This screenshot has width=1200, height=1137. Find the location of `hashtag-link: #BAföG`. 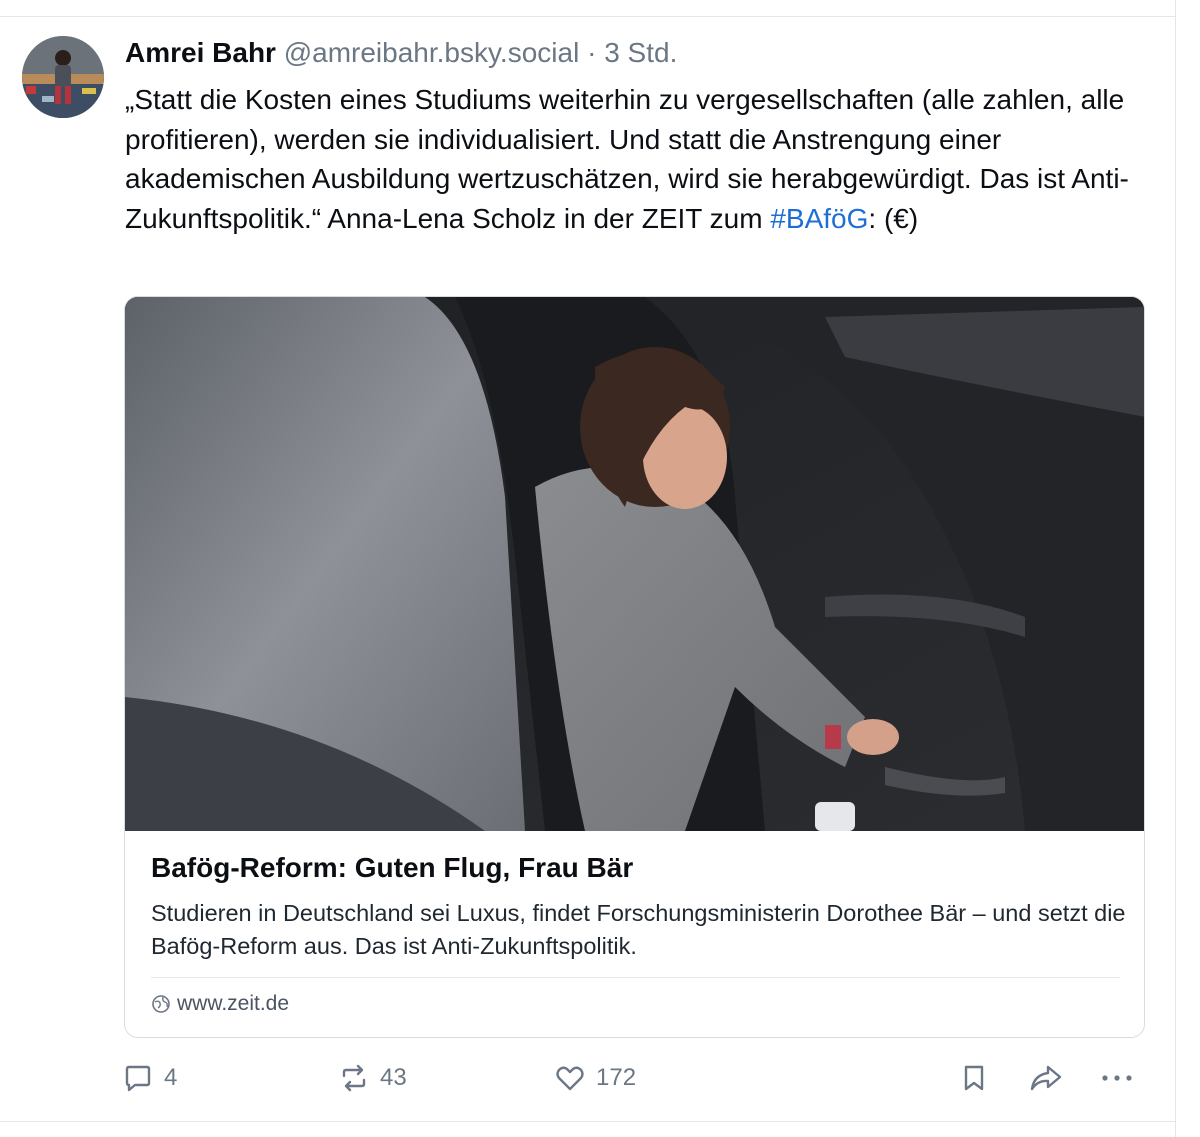

hashtag-link: #BAföG is located at coordinates (819, 218).